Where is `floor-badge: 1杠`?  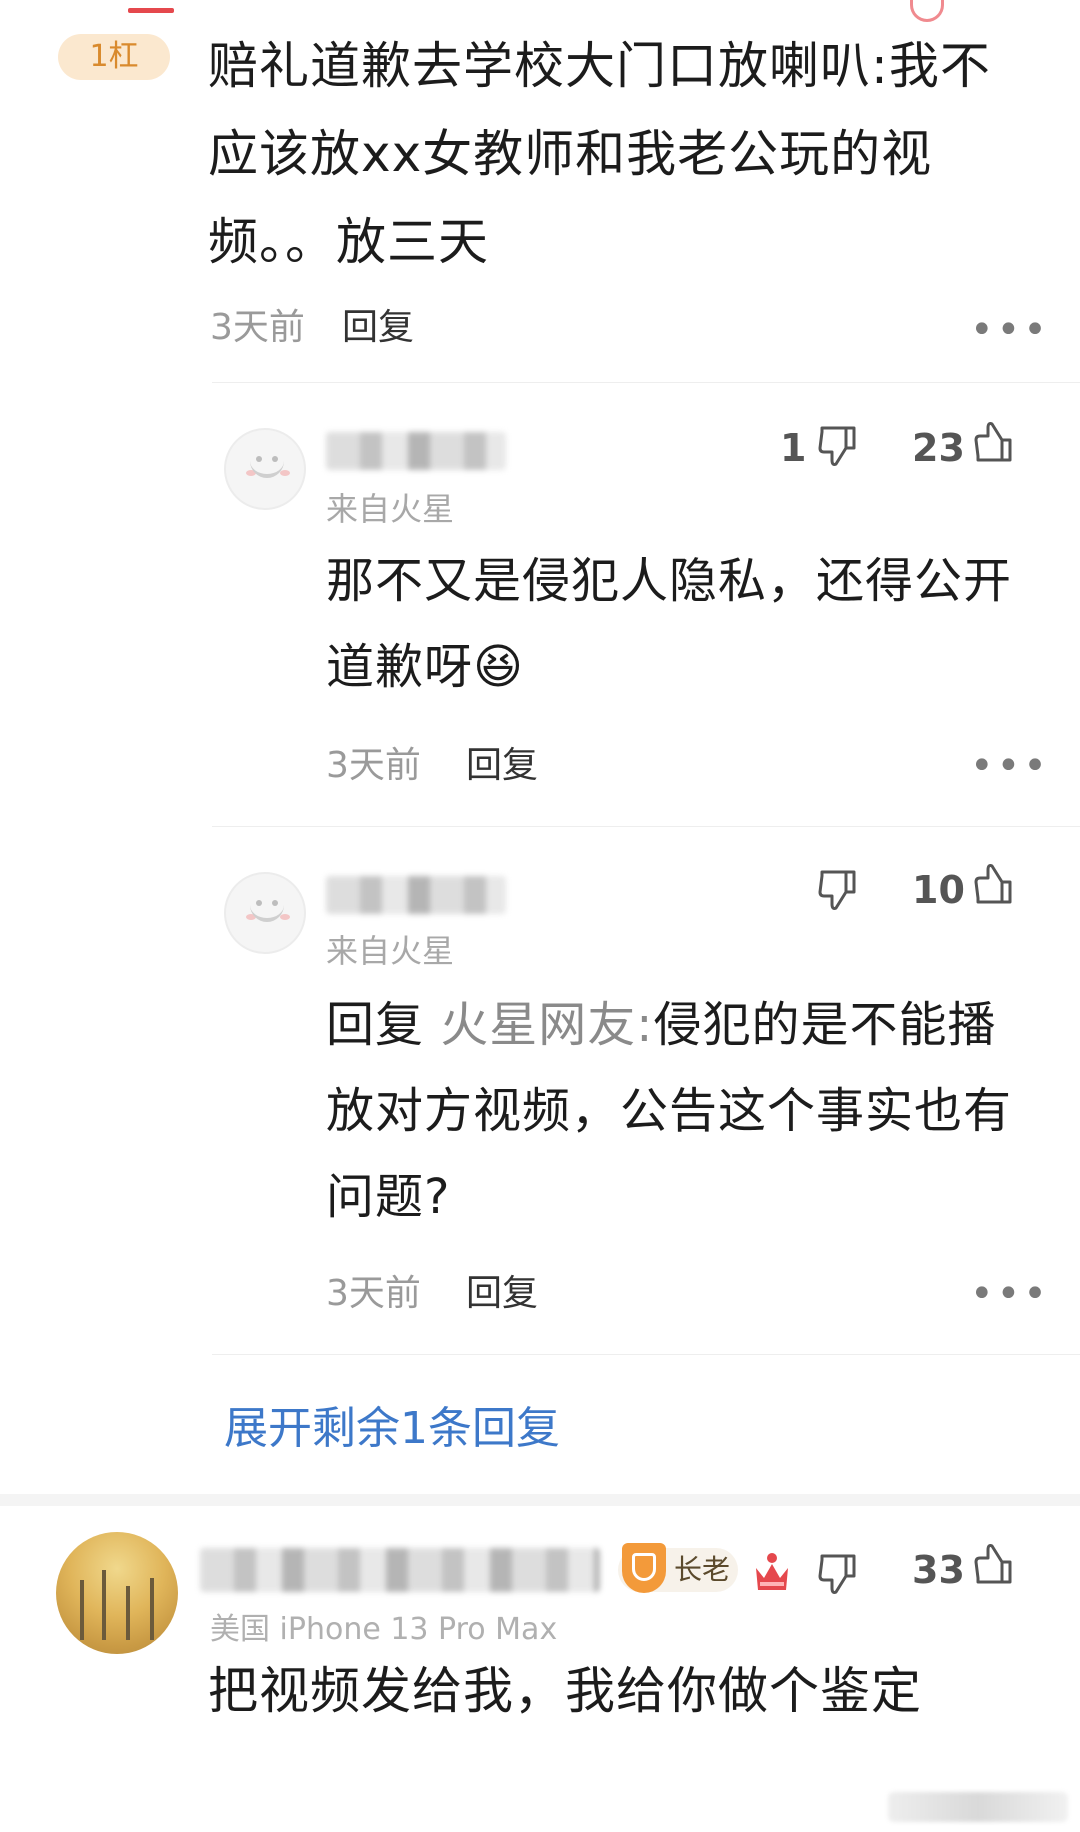
floor-badge: 1杠 is located at coordinates (114, 57).